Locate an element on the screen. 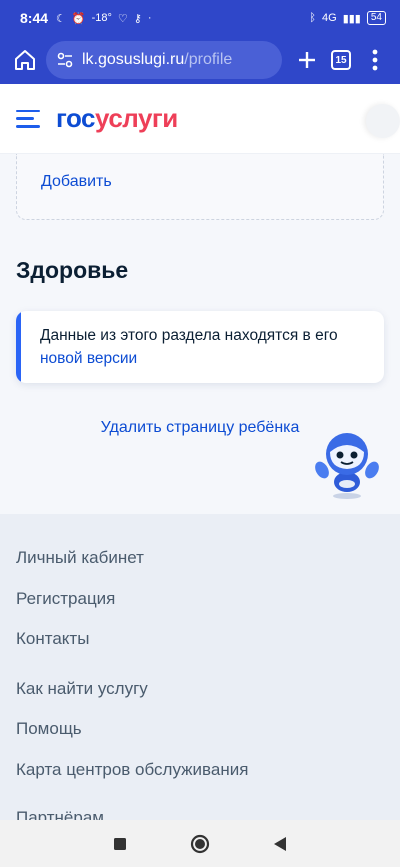 The height and width of the screenshot is (867, 400). signal-icon: ▮▮▮ is located at coordinates (351, 18).